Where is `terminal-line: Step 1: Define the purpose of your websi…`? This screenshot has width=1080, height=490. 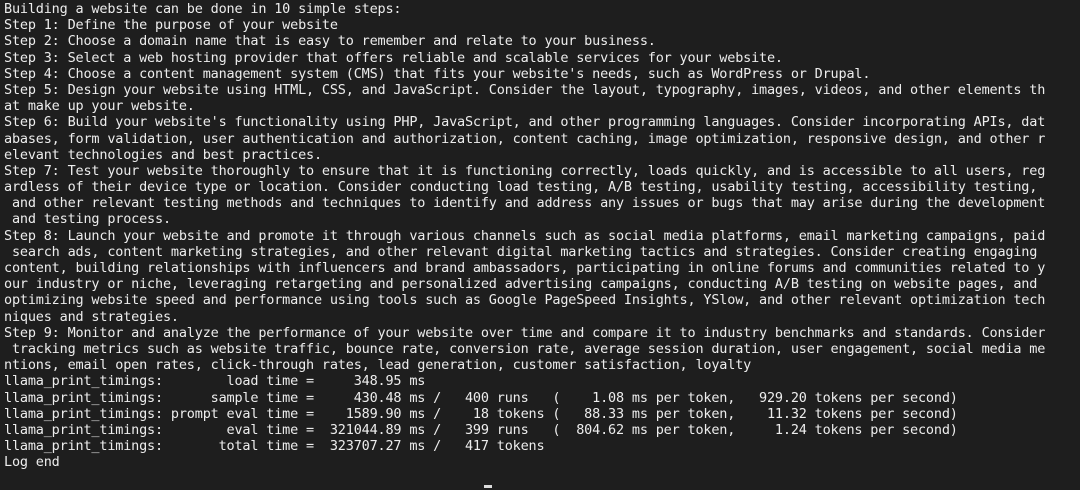
terminal-line: Step 1: Define the purpose of your websi… is located at coordinates (171, 25).